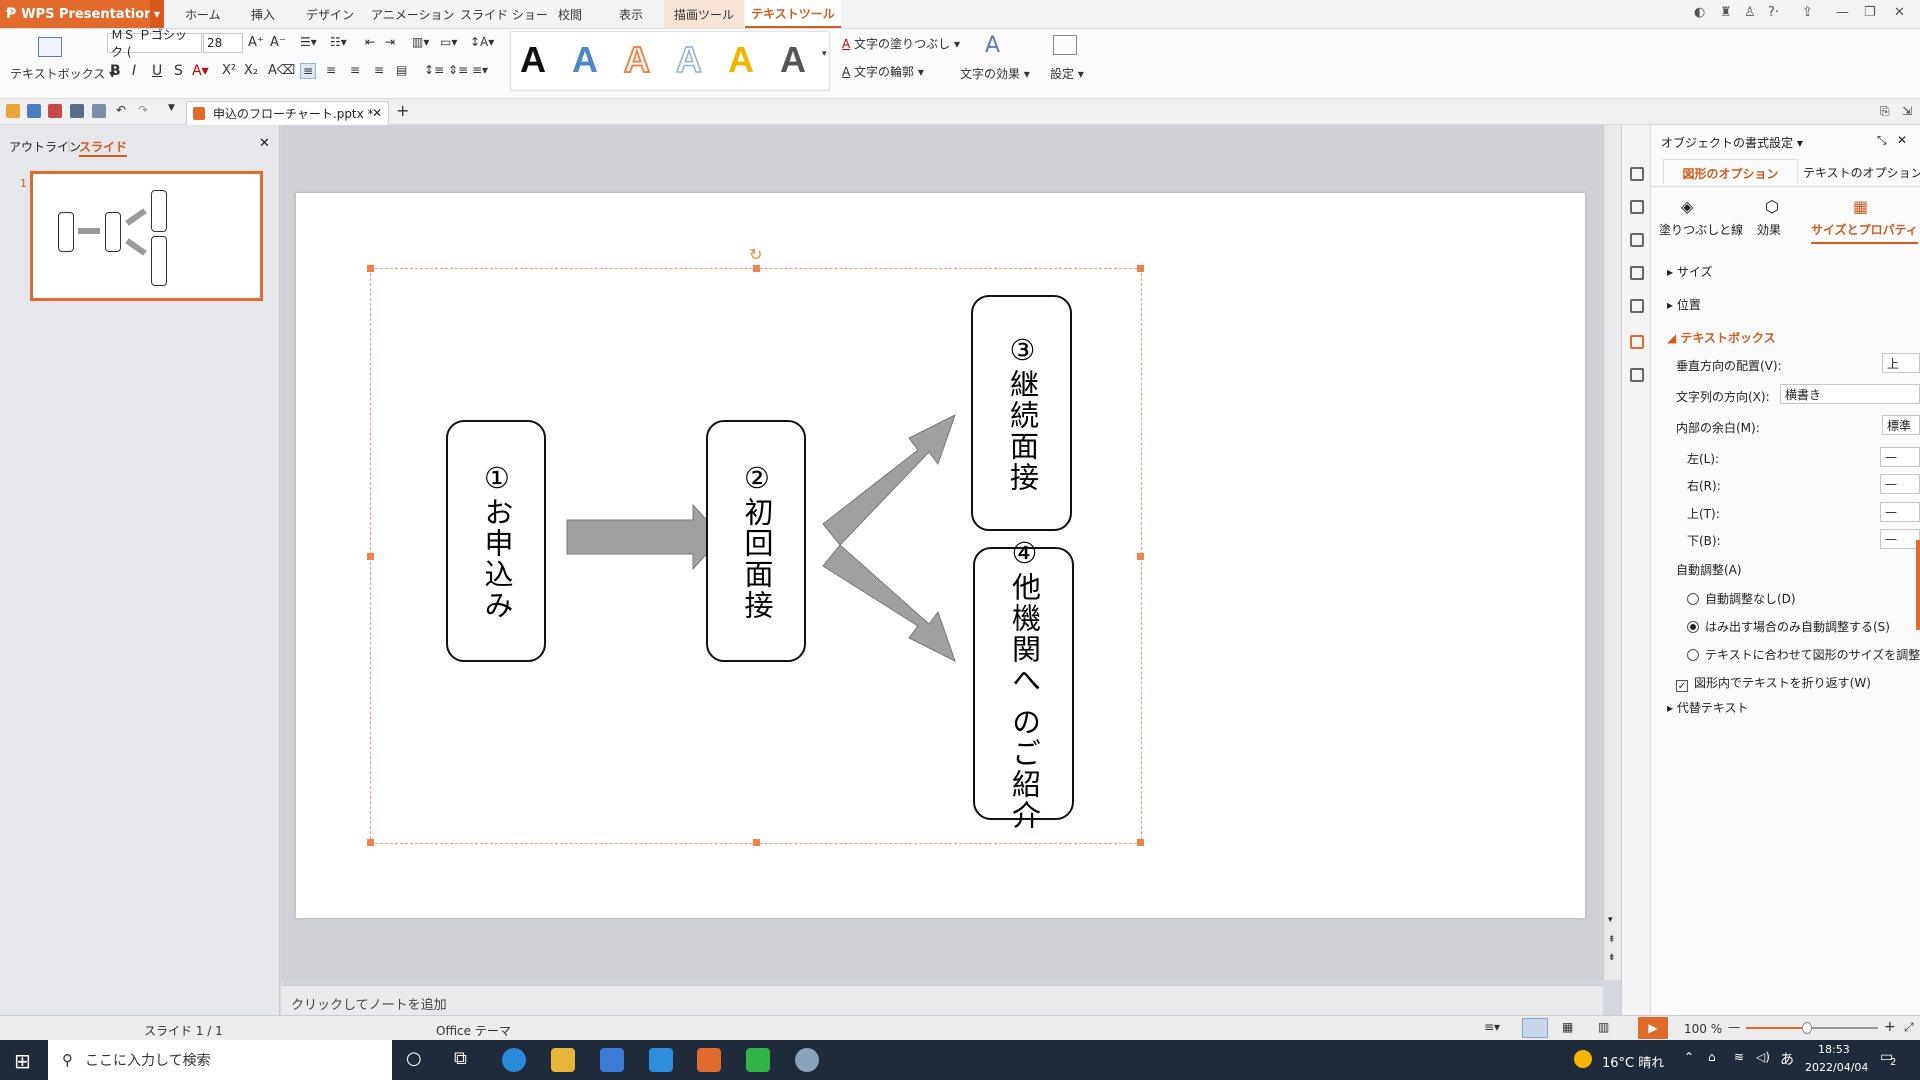 This screenshot has height=1080, width=1920. I want to click on panel-undock-icon: ⤡, so click(1882, 140).